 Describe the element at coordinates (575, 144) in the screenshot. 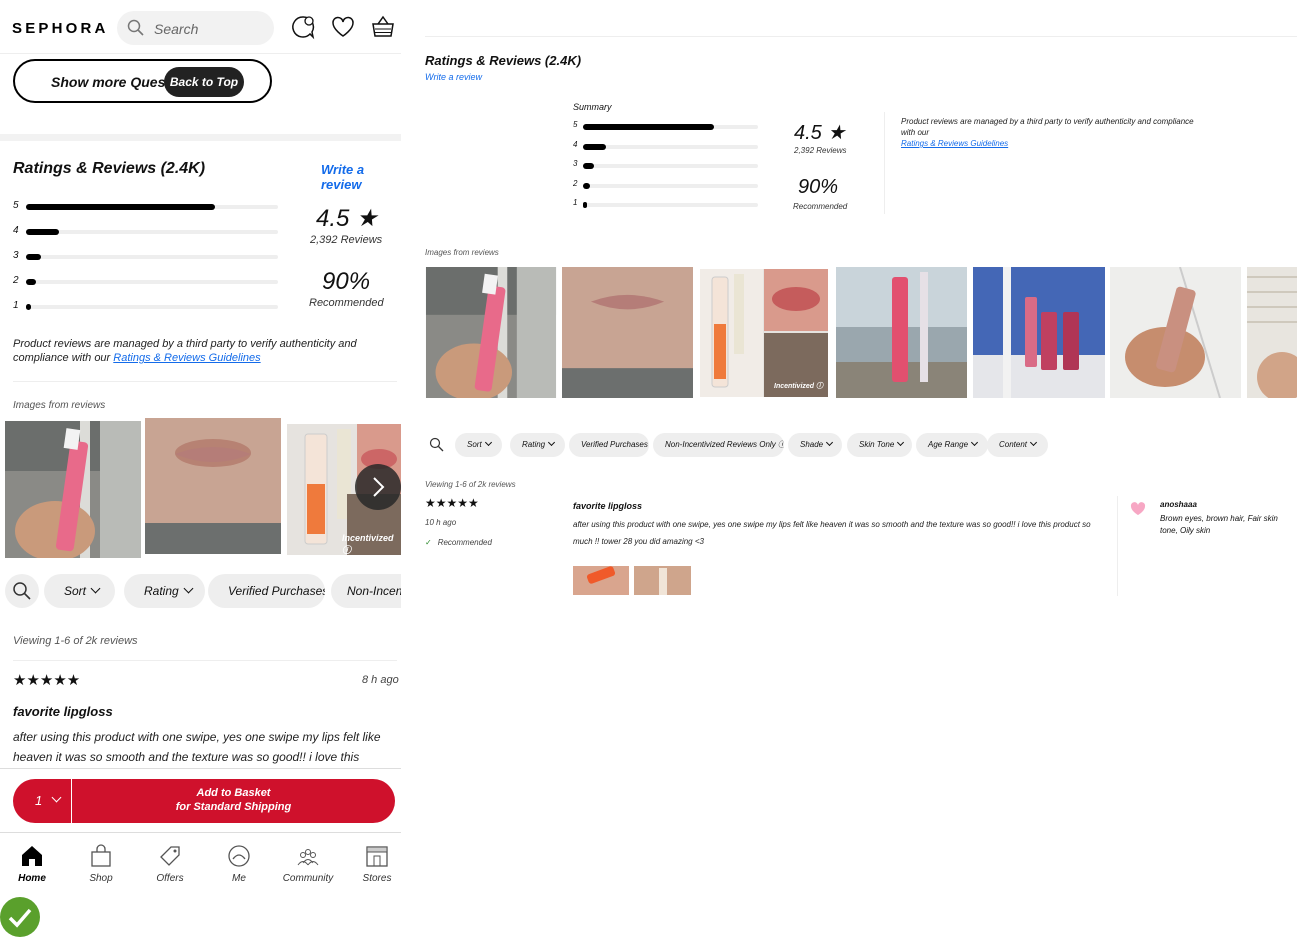

I see `histogram-star-label: 4` at that location.